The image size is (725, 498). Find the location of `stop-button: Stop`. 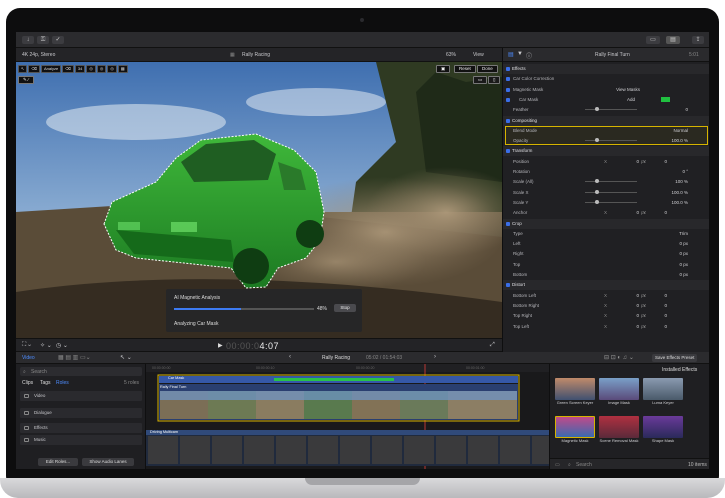

stop-button: Stop is located at coordinates (345, 308).